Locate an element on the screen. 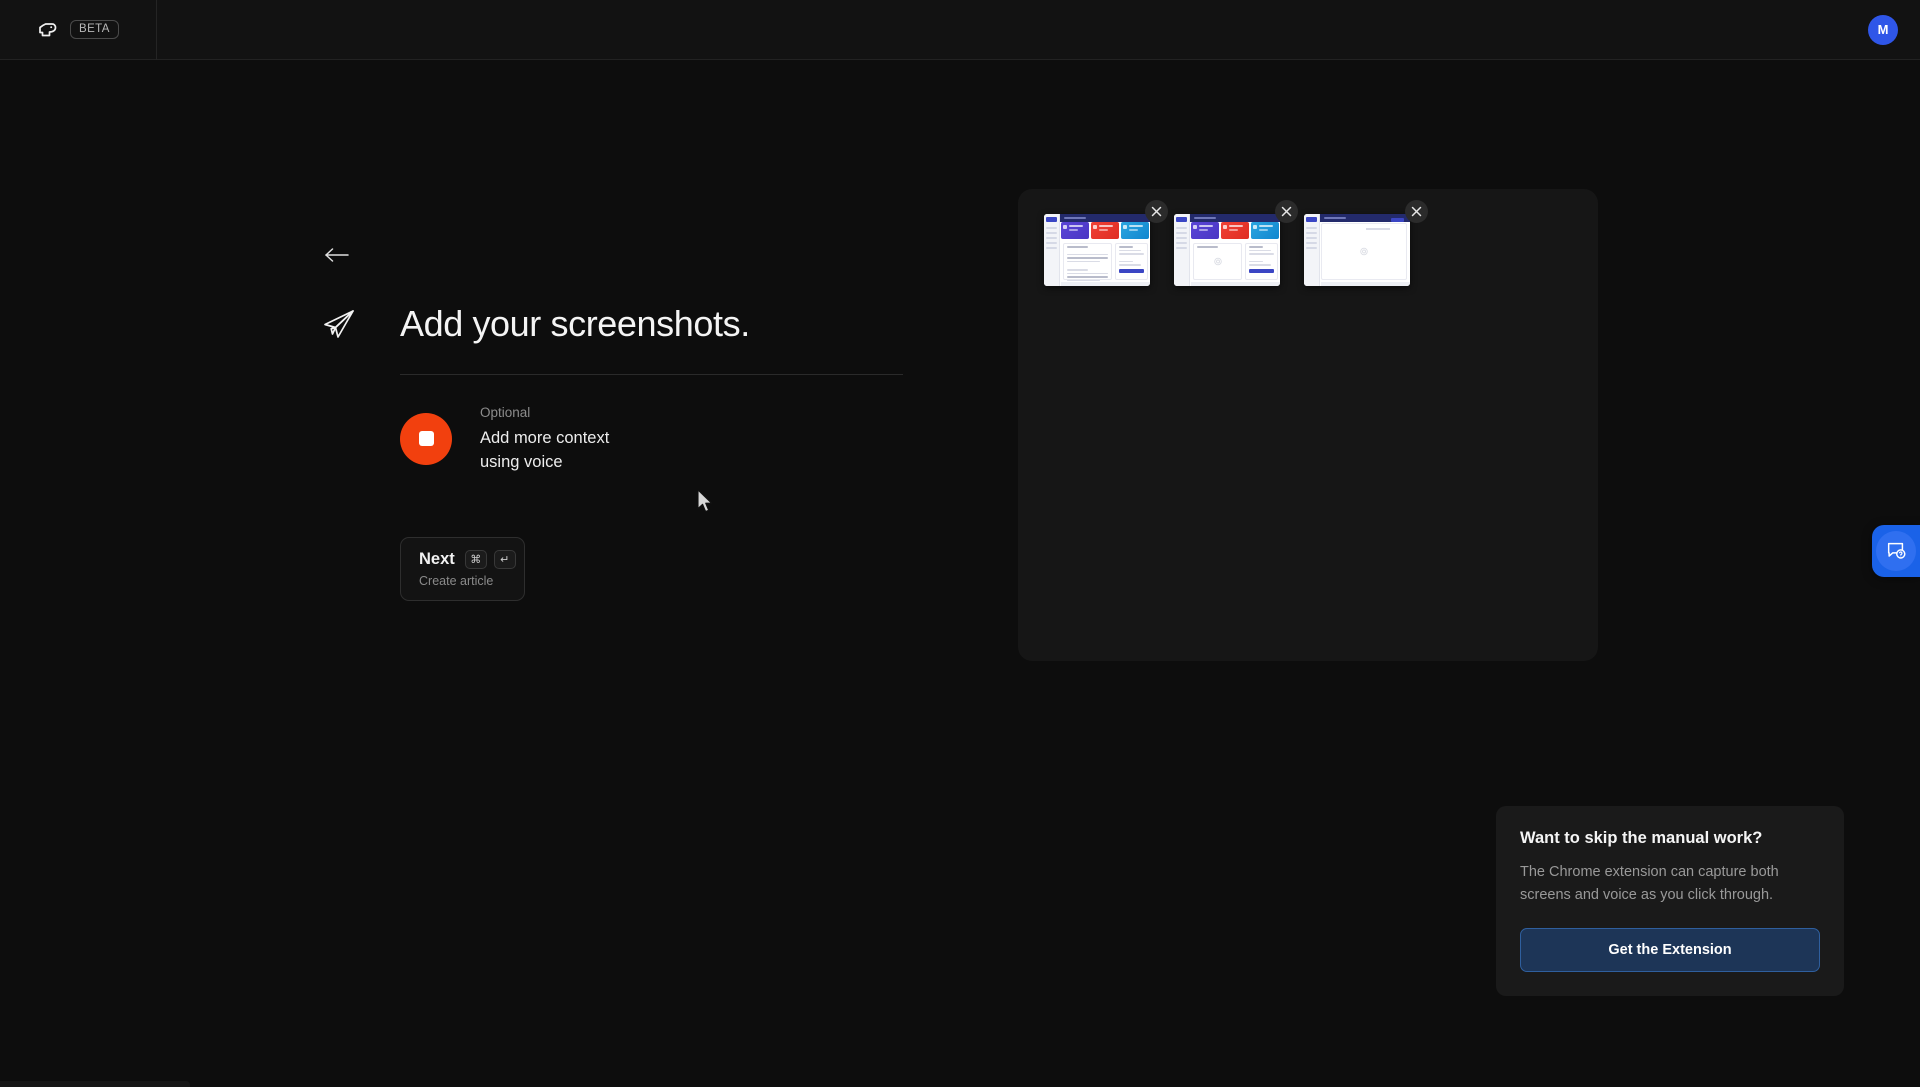 The image size is (1920, 1087). help-widget-button is located at coordinates (1896, 551).